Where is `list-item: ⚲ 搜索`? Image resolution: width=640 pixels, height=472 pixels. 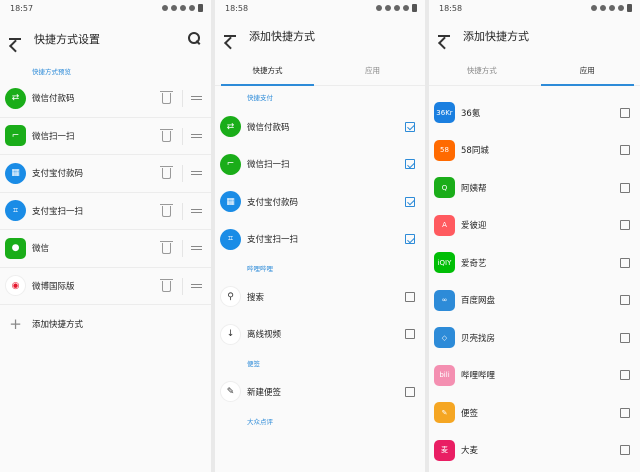 list-item: ⚲ 搜索 is located at coordinates (320, 297).